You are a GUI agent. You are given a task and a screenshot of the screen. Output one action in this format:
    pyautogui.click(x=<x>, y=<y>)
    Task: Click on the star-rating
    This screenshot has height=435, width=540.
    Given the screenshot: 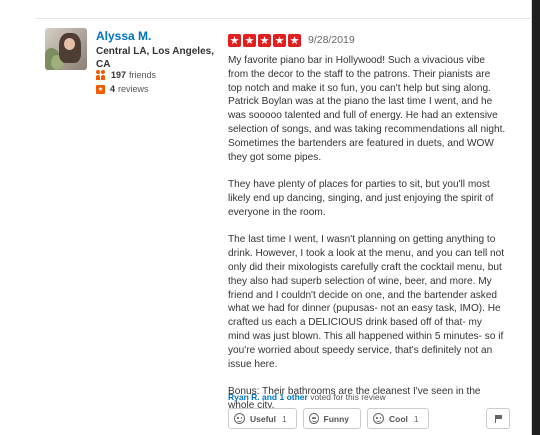 What is the action you would take?
    pyautogui.click(x=264, y=40)
    